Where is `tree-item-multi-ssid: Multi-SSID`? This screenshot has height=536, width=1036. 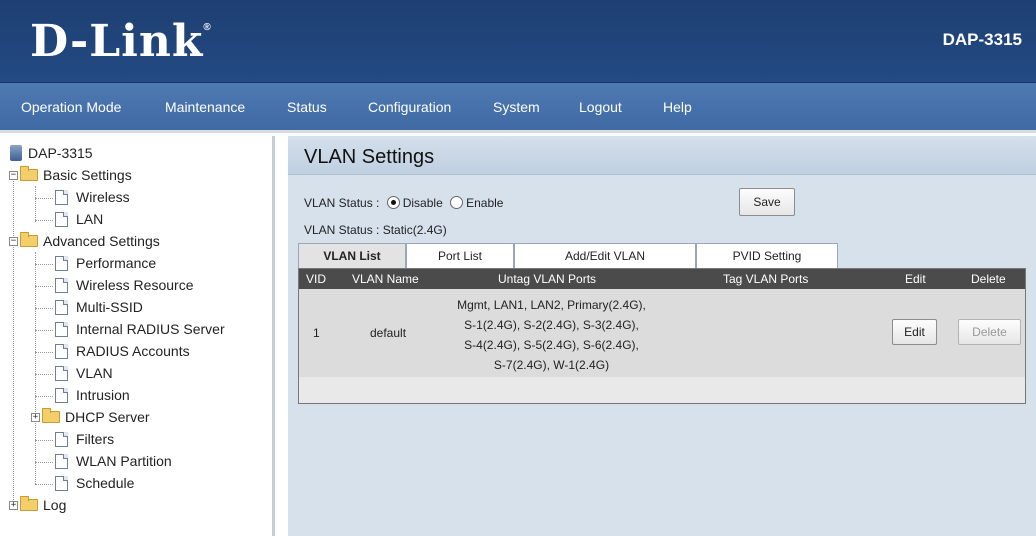 tree-item-multi-ssid: Multi-SSID is located at coordinates (99, 307).